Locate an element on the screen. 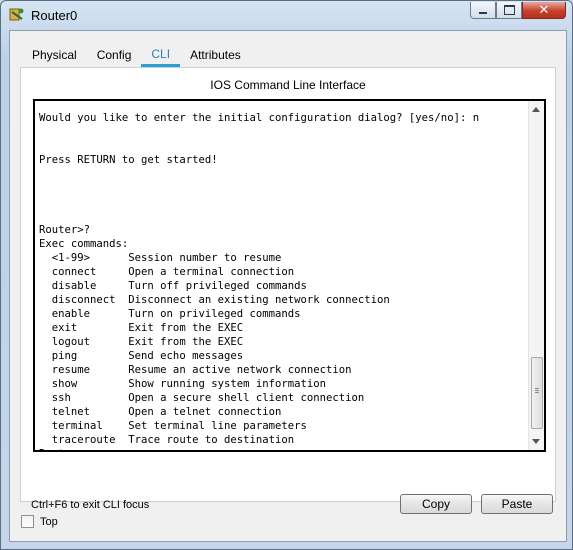 This screenshot has width=573, height=550. tab-physical: Physical is located at coordinates (54, 55).